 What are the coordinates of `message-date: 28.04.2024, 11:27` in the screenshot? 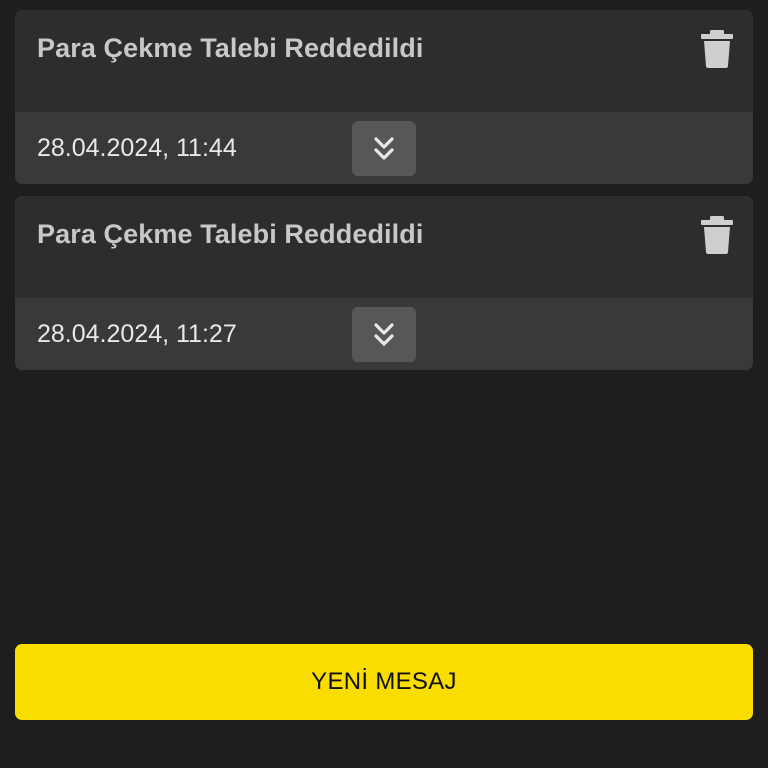 It's located at (137, 334).